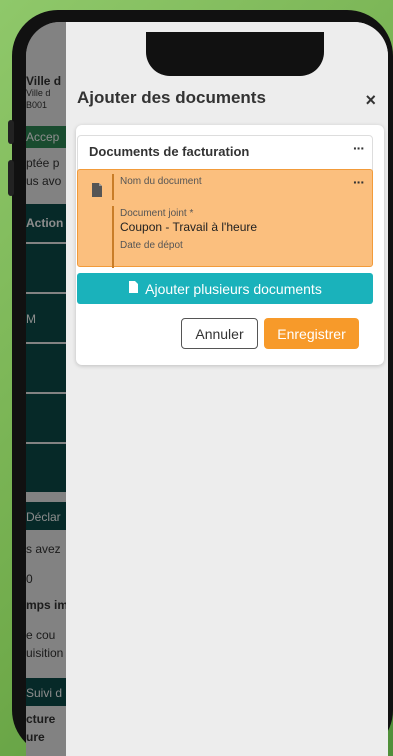  Describe the element at coordinates (359, 182) in the screenshot. I see `document-menu-icon: ···` at that location.